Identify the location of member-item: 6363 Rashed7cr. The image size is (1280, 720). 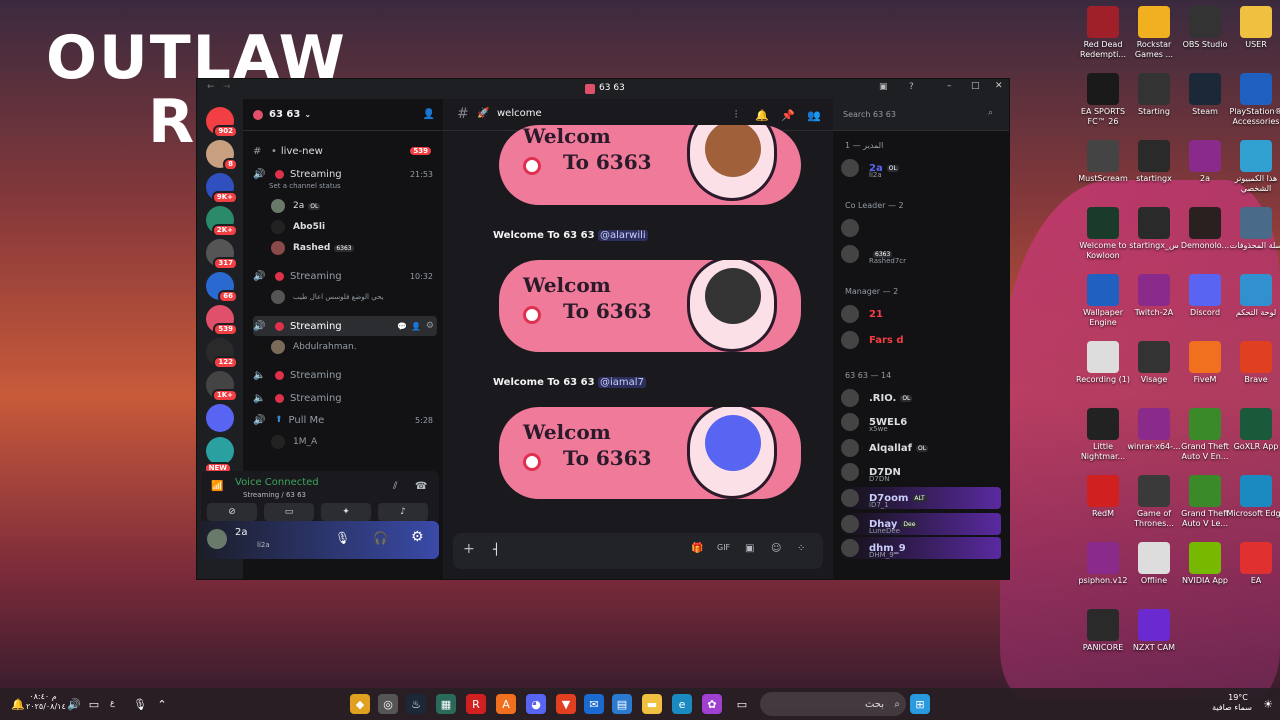
(921, 254).